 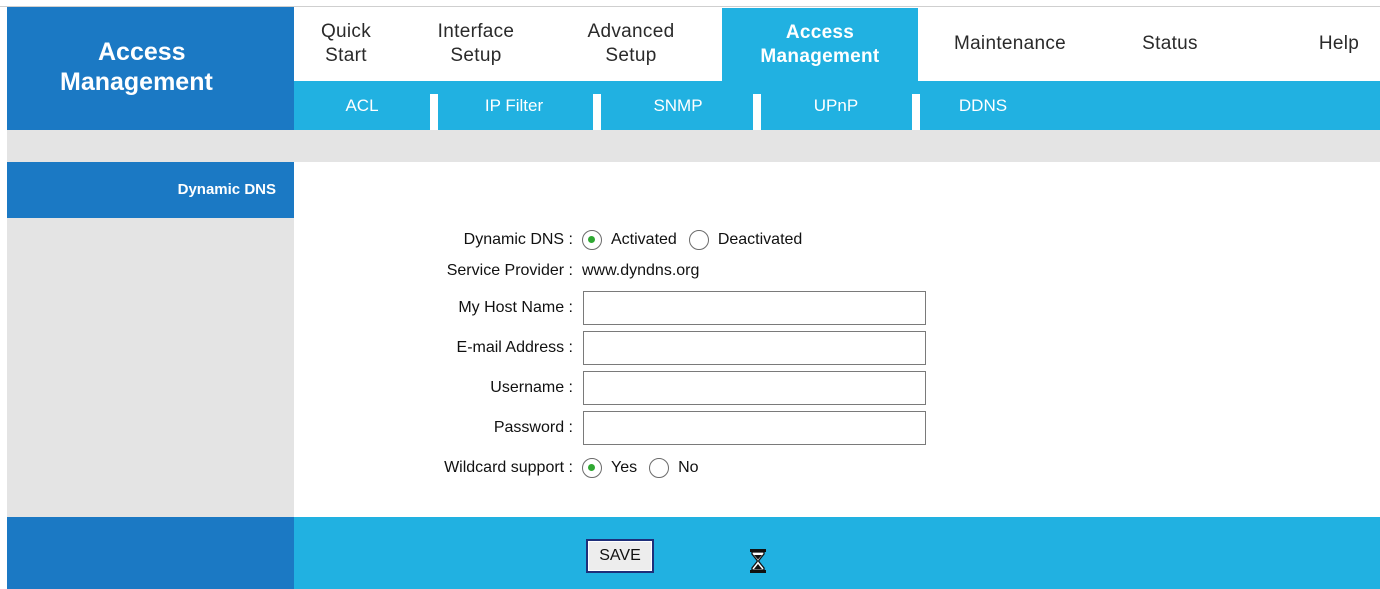 I want to click on page-title-block: Access Management, so click(x=150, y=68).